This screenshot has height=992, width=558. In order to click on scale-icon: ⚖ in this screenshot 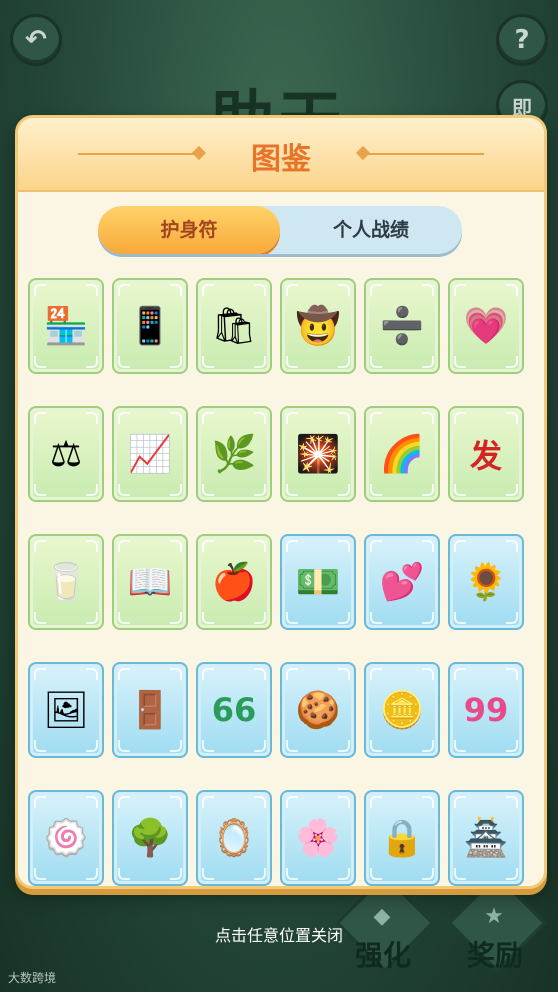, I will do `click(66, 454)`.